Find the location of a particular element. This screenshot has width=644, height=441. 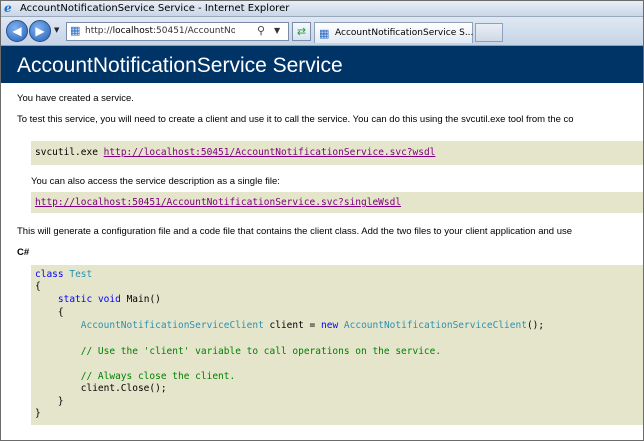

code-line-class: class Test is located at coordinates (63, 275).